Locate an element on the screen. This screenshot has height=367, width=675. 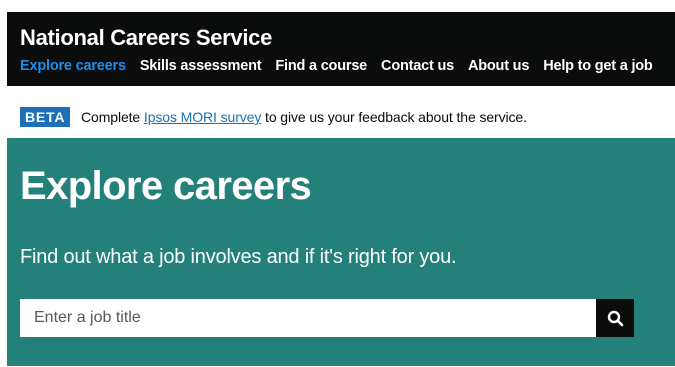
search-icon is located at coordinates (615, 318).